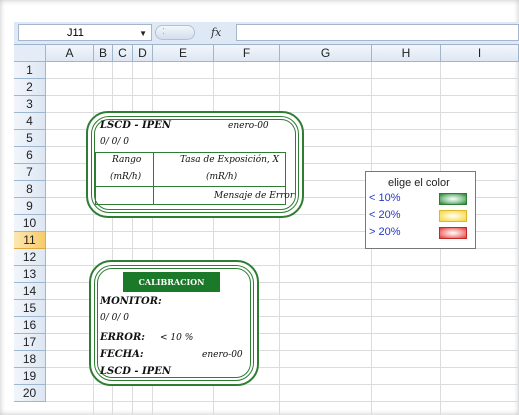 The image size is (519, 415). Describe the element at coordinates (135, 371) in the screenshot. I see `card2-footer: LSCD - IPEN` at that location.